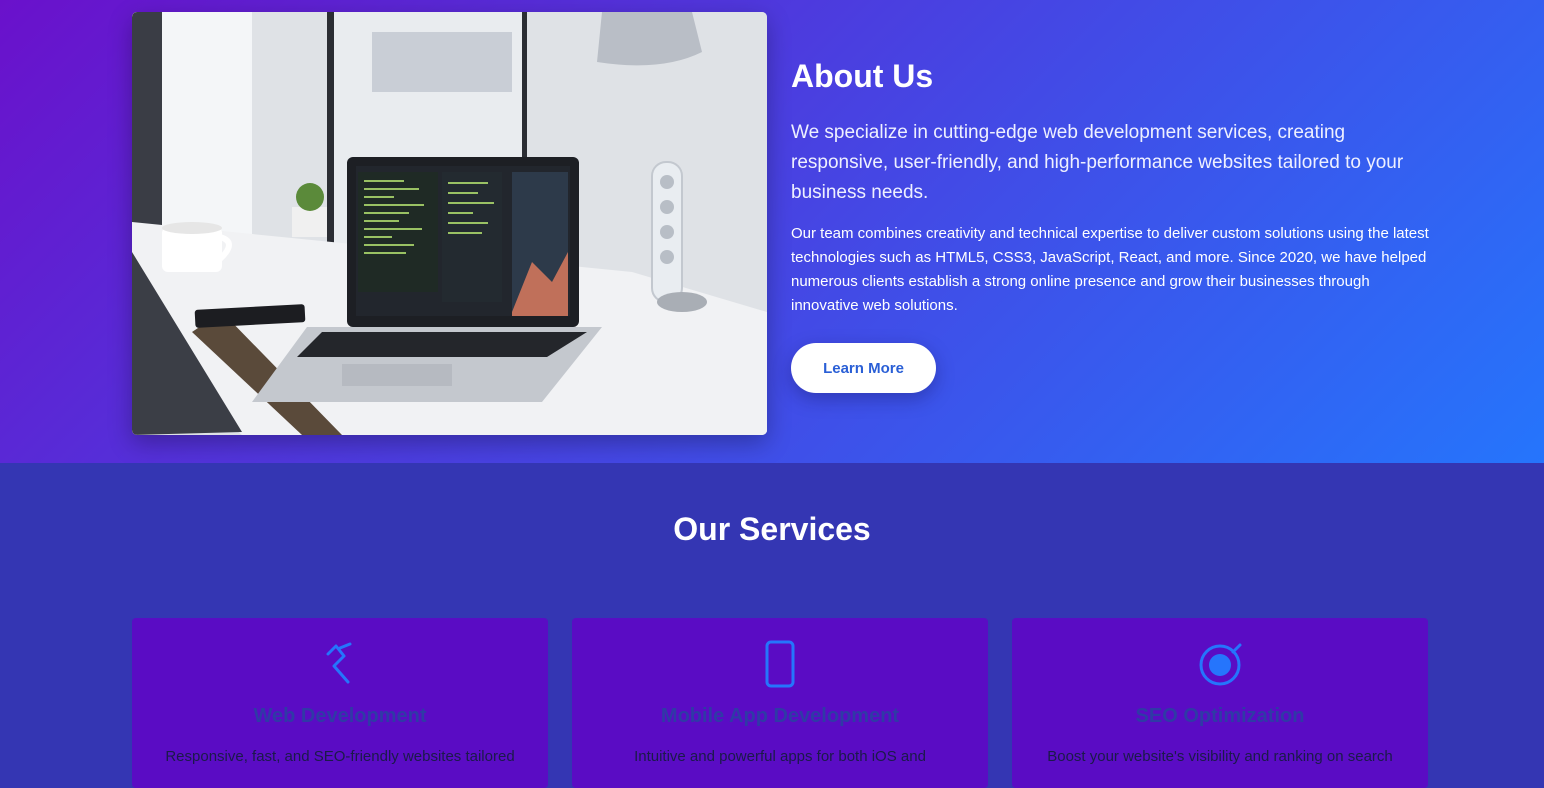 Image resolution: width=1544 pixels, height=788 pixels. What do you see at coordinates (772, 529) in the screenshot?
I see `services-title: Our Services` at bounding box center [772, 529].